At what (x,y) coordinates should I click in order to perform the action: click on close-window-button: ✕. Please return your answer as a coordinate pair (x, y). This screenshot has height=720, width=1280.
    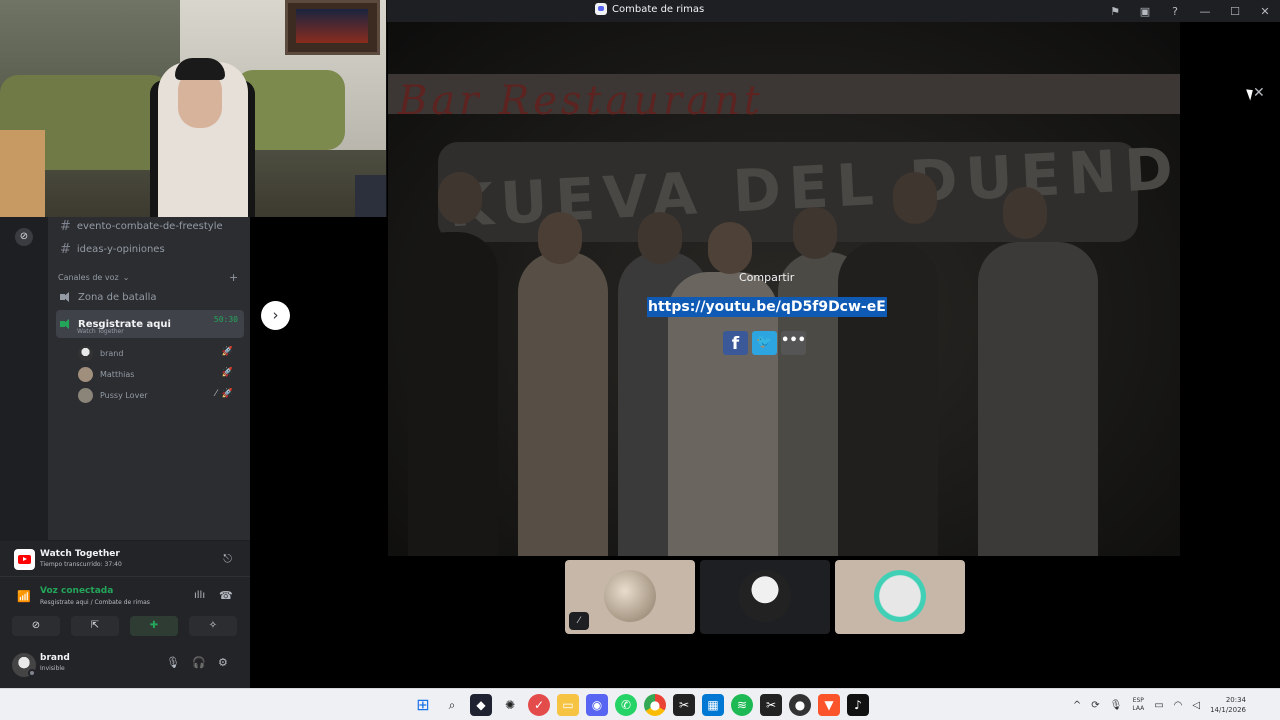
    Looking at the image, I should click on (1265, 11).